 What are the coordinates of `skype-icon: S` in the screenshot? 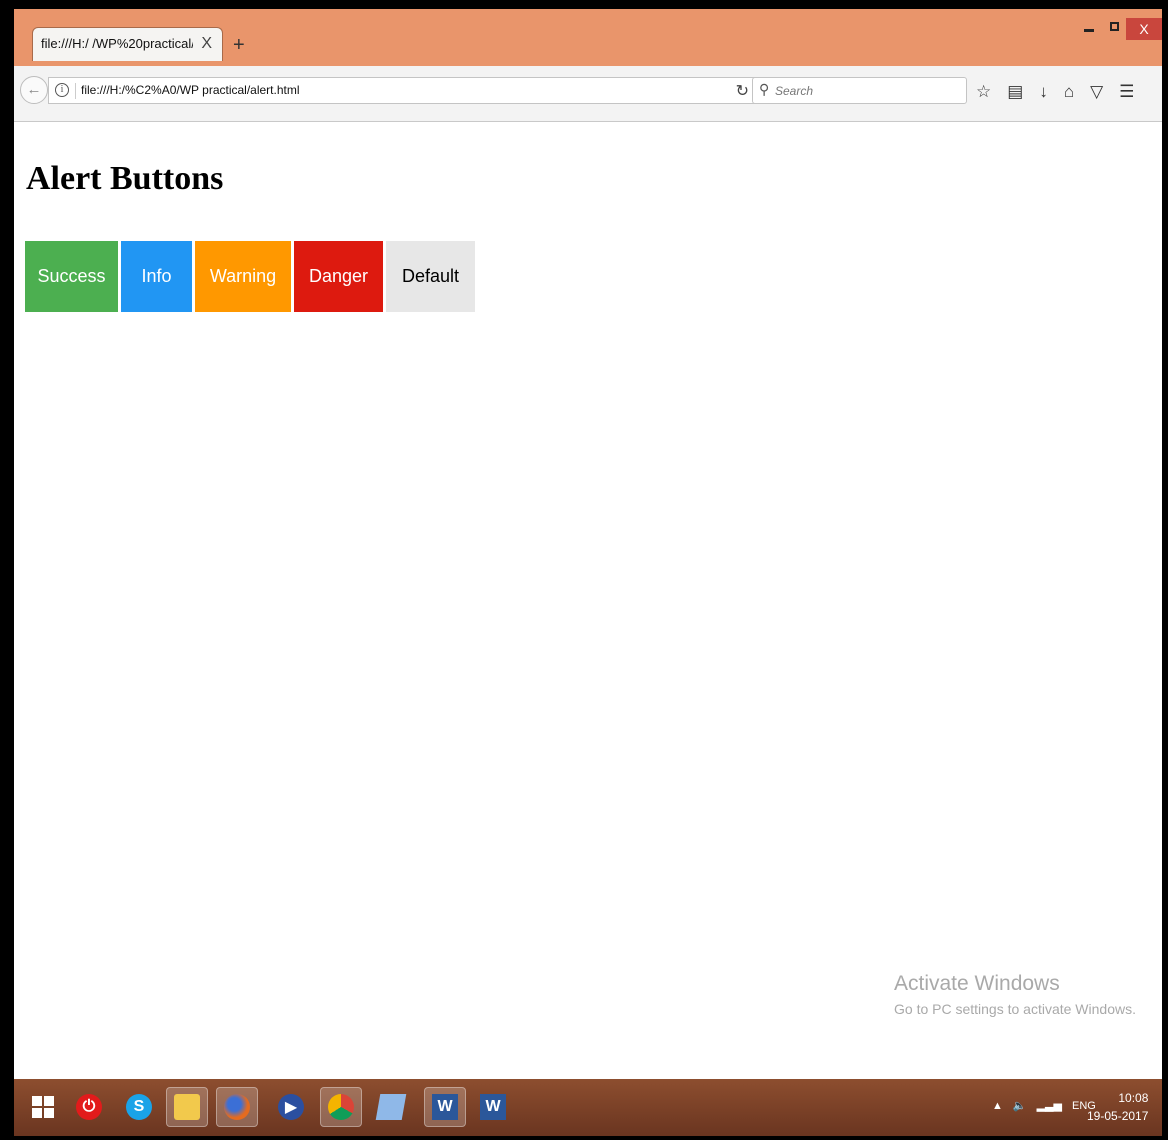 It's located at (139, 1107).